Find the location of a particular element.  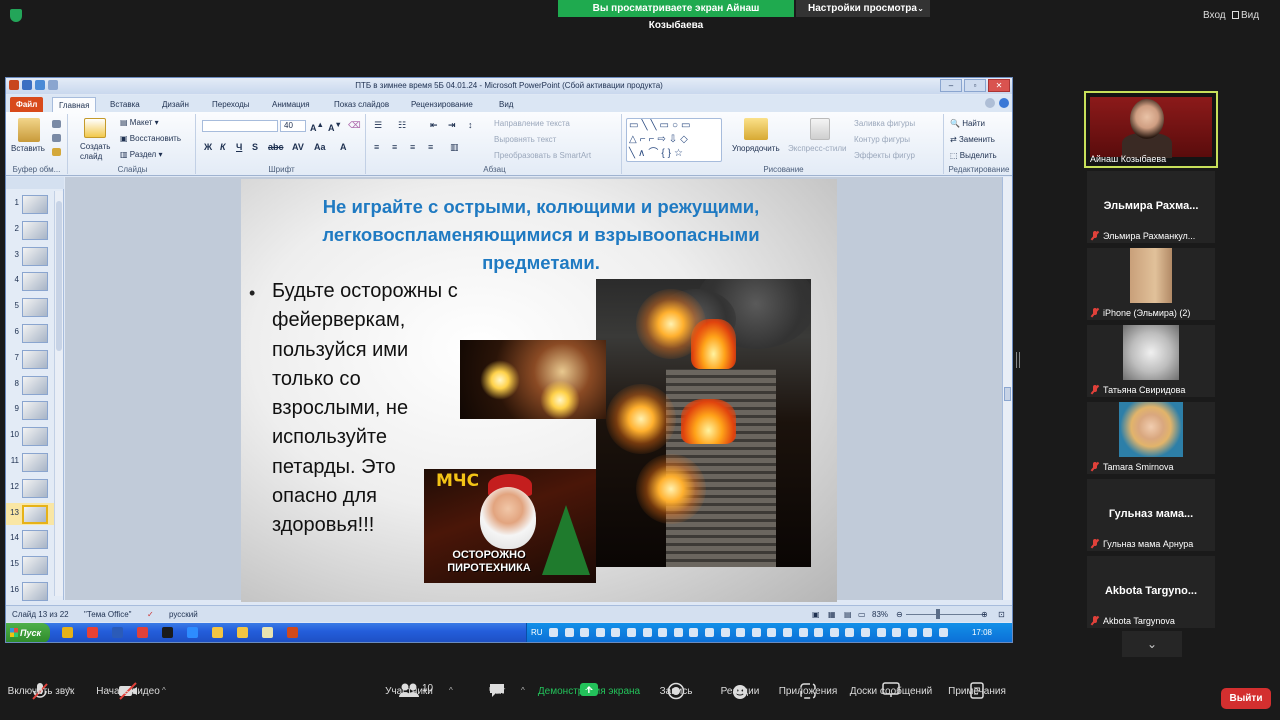

view-normal-icon: ▣ is located at coordinates (816, 614).